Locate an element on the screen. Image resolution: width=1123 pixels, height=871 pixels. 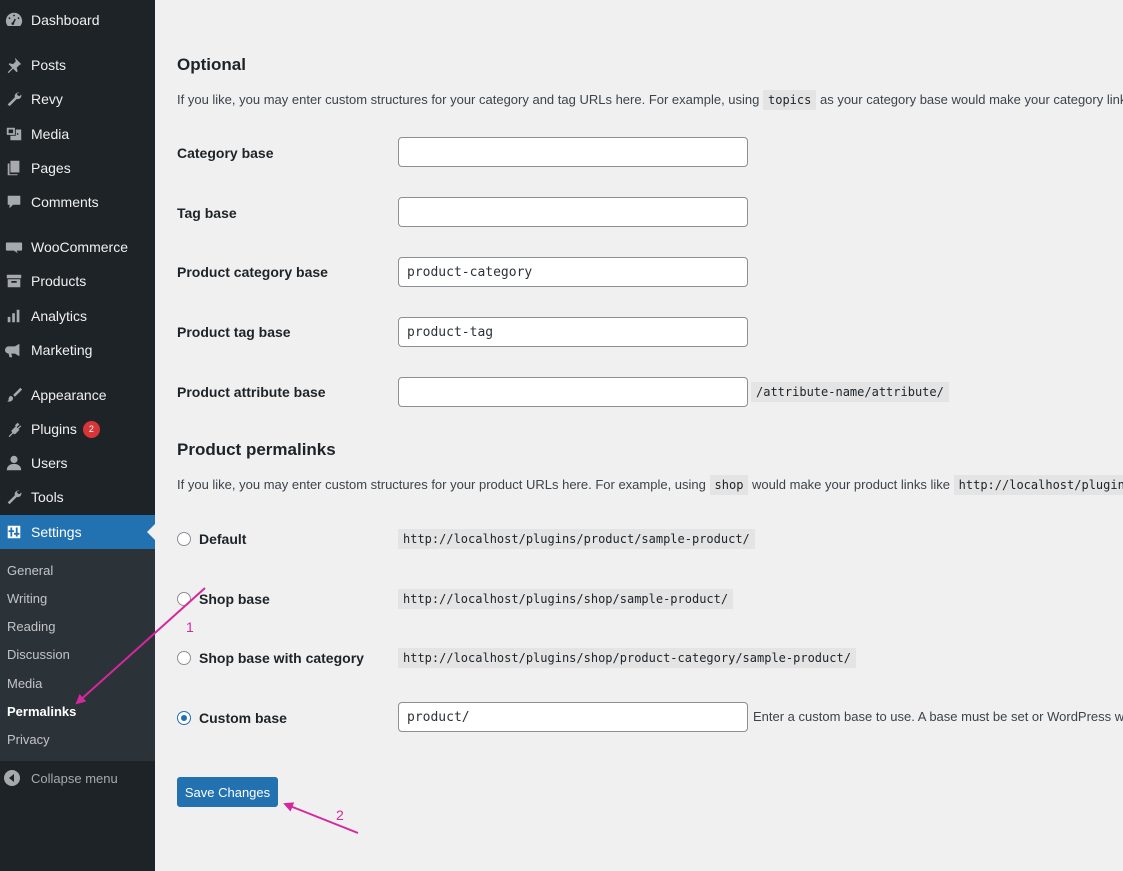
plugins-update-badge: 2 is located at coordinates (91, 429).